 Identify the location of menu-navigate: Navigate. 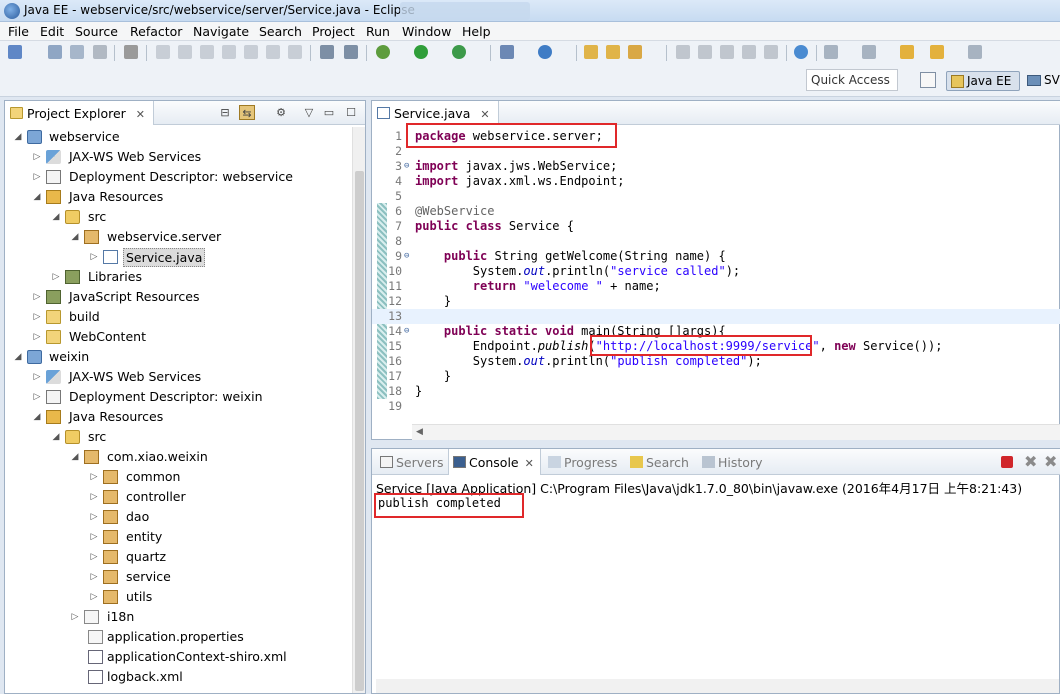
(221, 31).